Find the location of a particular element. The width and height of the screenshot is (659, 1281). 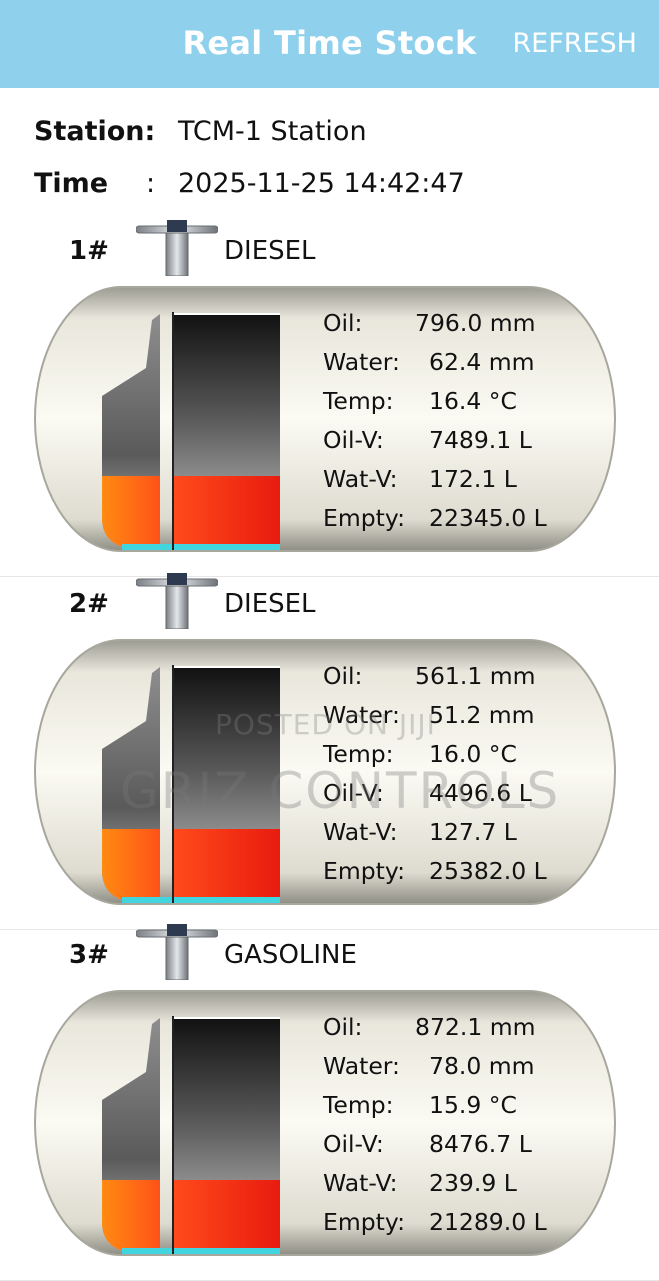

water-volume-value: 127.7 L is located at coordinates (473, 832).